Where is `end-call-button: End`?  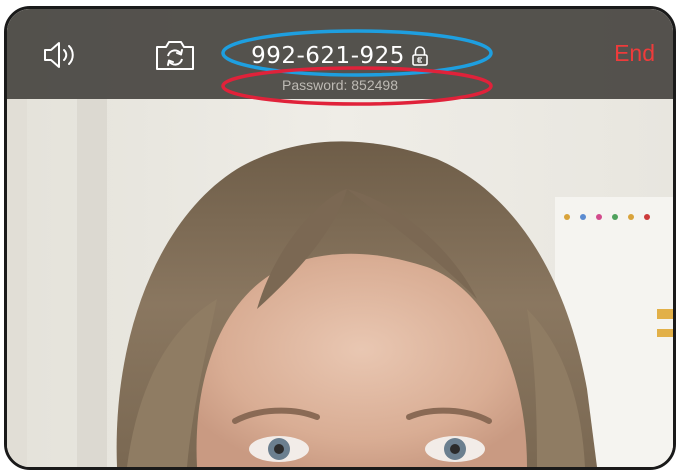
end-call-button: End is located at coordinates (634, 53).